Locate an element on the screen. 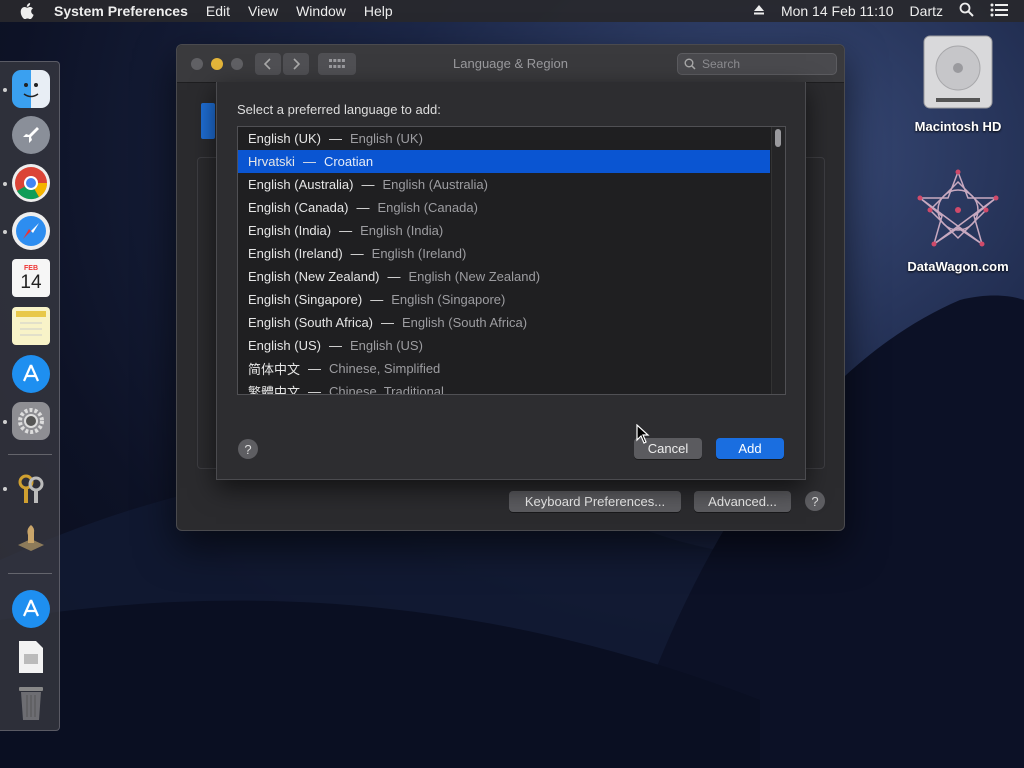  language-english-name: Chinese, Traditional is located at coordinates (386, 389).